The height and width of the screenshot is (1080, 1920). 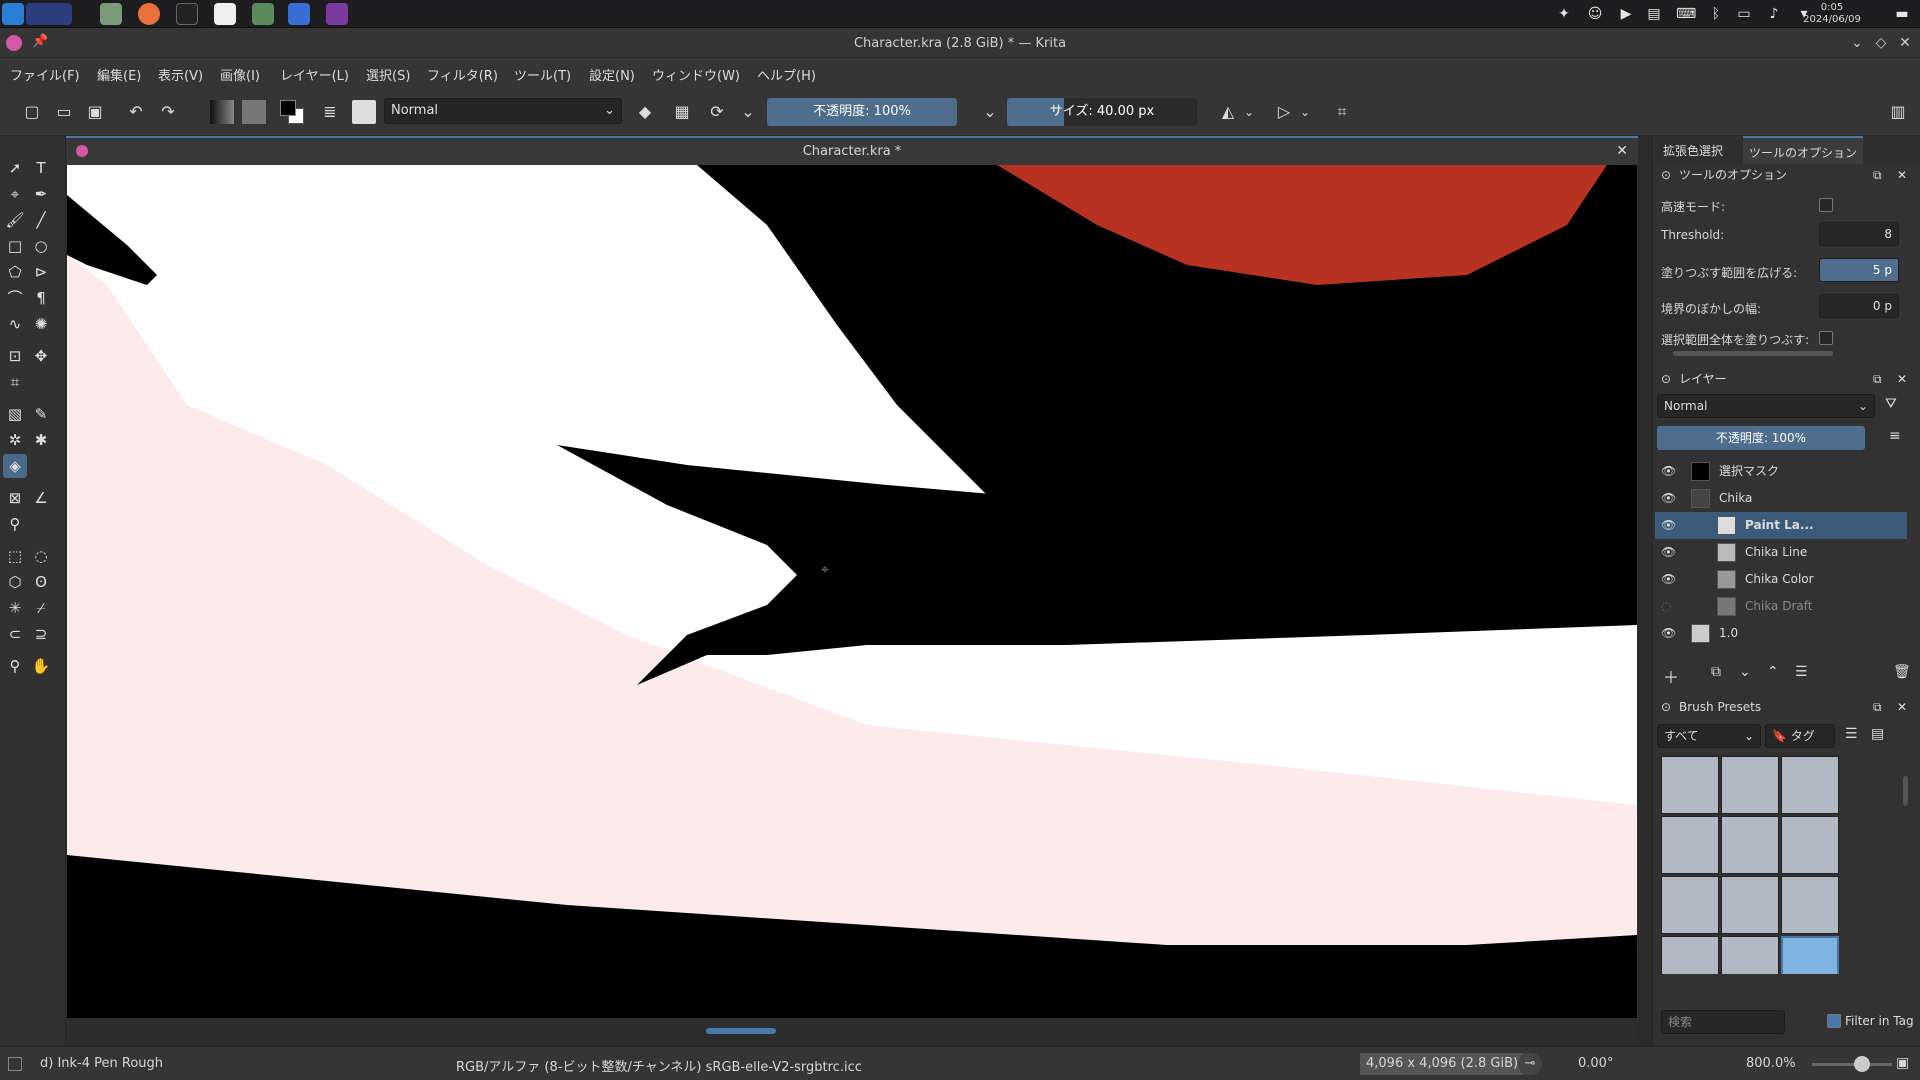 I want to click on fast-mode-checkbox, so click(x=1826, y=205).